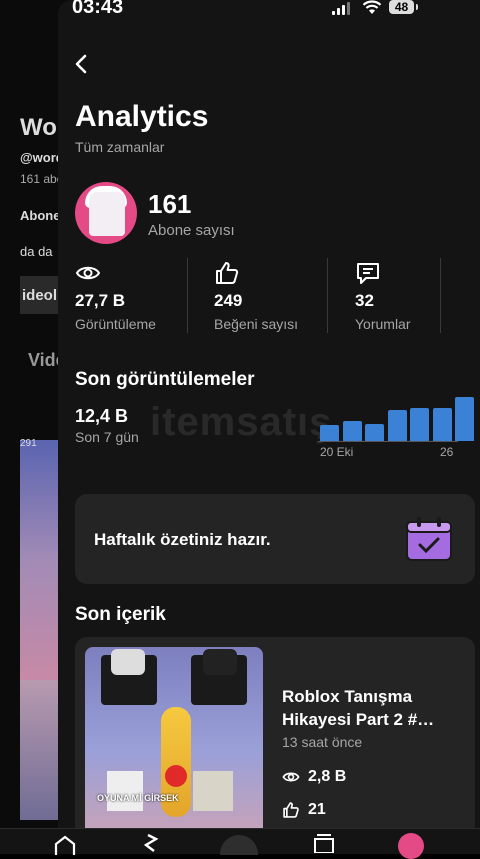 The height and width of the screenshot is (859, 480). I want to click on page-subtitle: Tüm zamanlar, so click(120, 147).